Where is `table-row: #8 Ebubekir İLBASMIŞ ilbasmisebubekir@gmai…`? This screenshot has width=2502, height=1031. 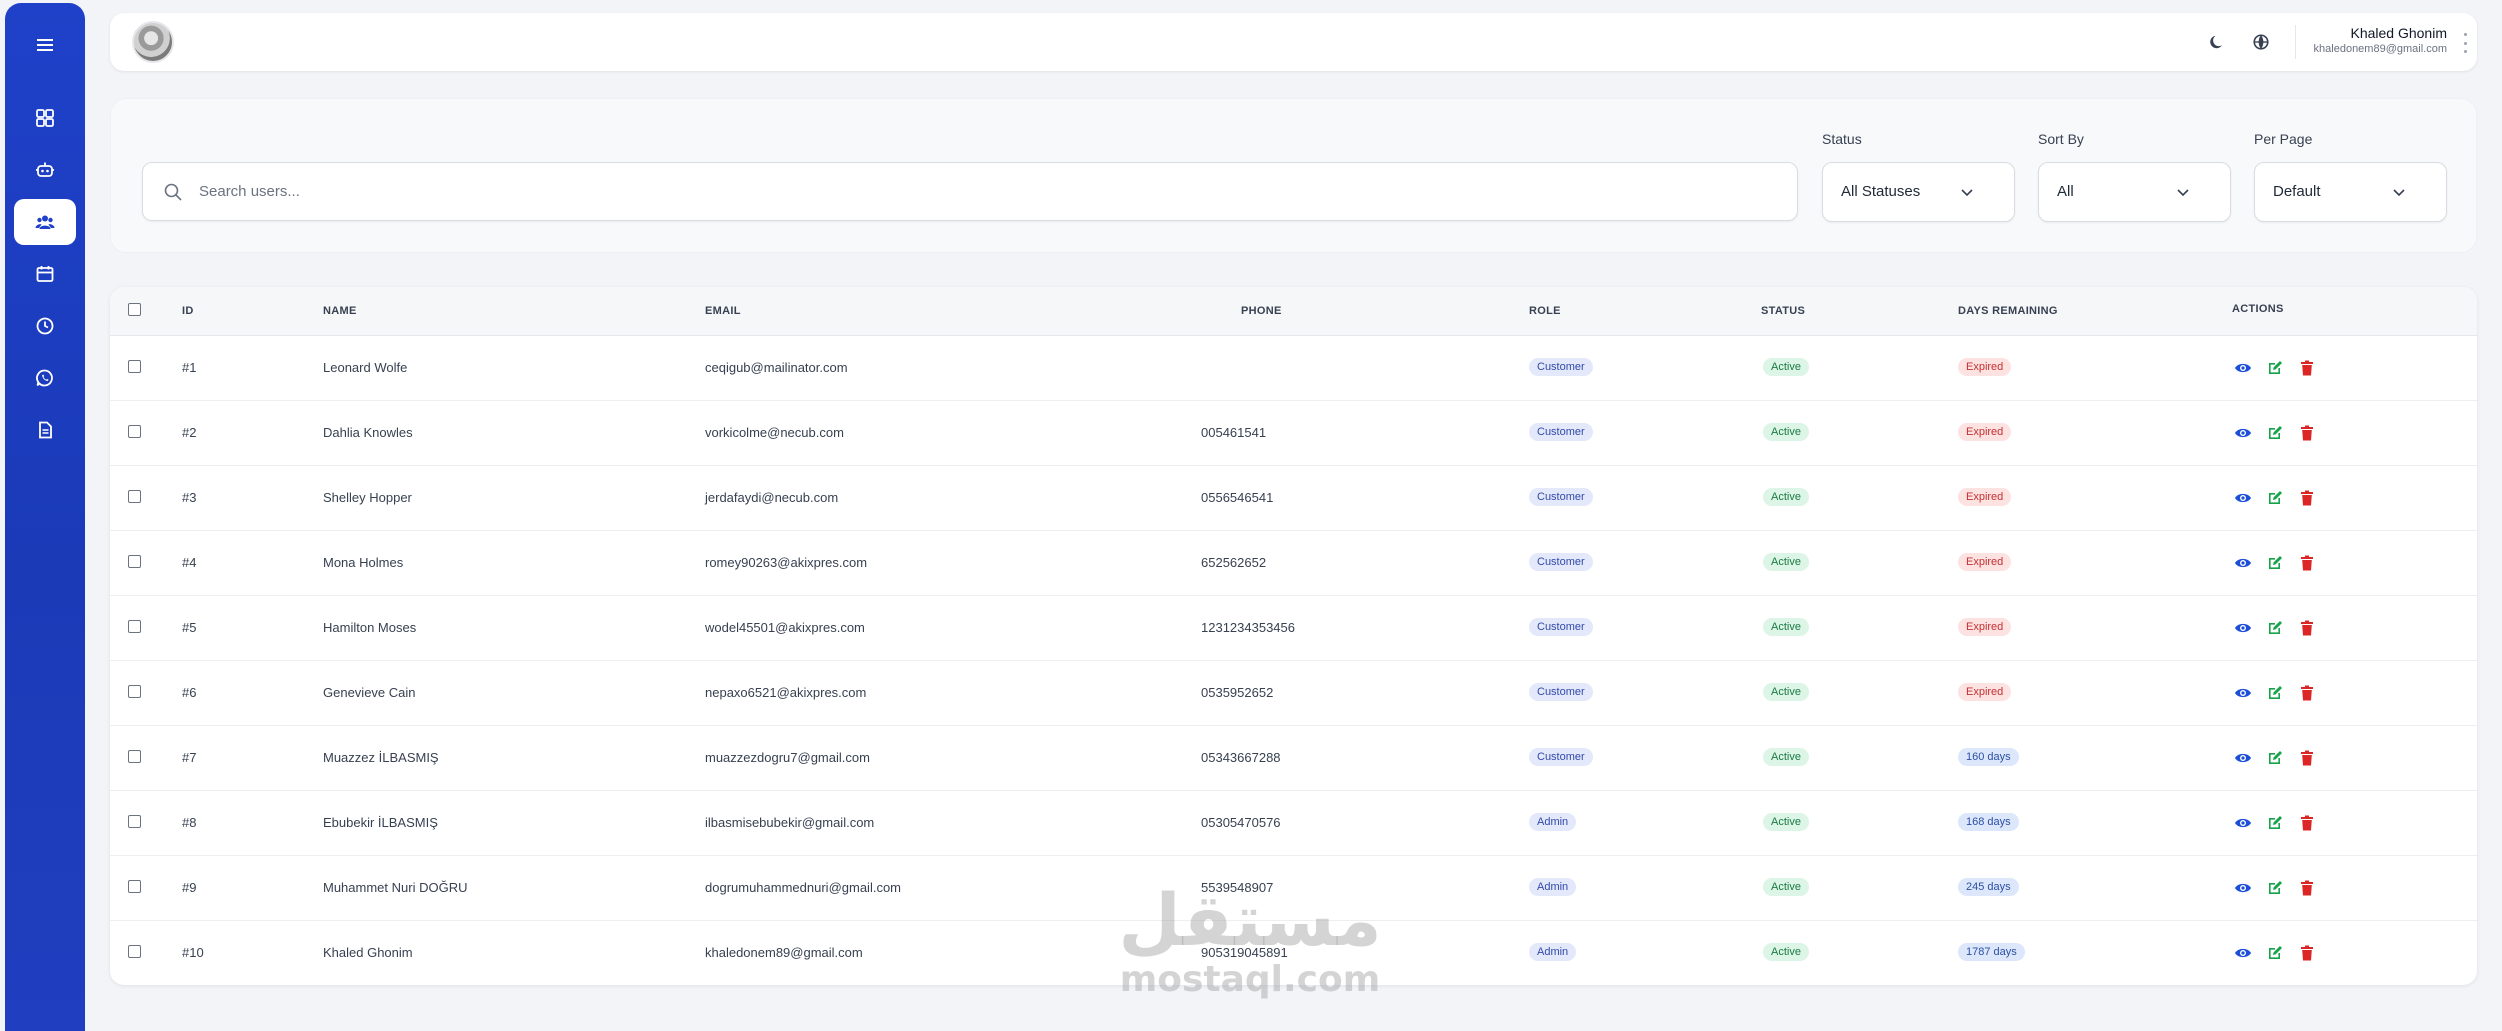
table-row: #8 Ebubekir İLBASMIŞ ilbasmisebubekir@gmai… is located at coordinates (1293, 823).